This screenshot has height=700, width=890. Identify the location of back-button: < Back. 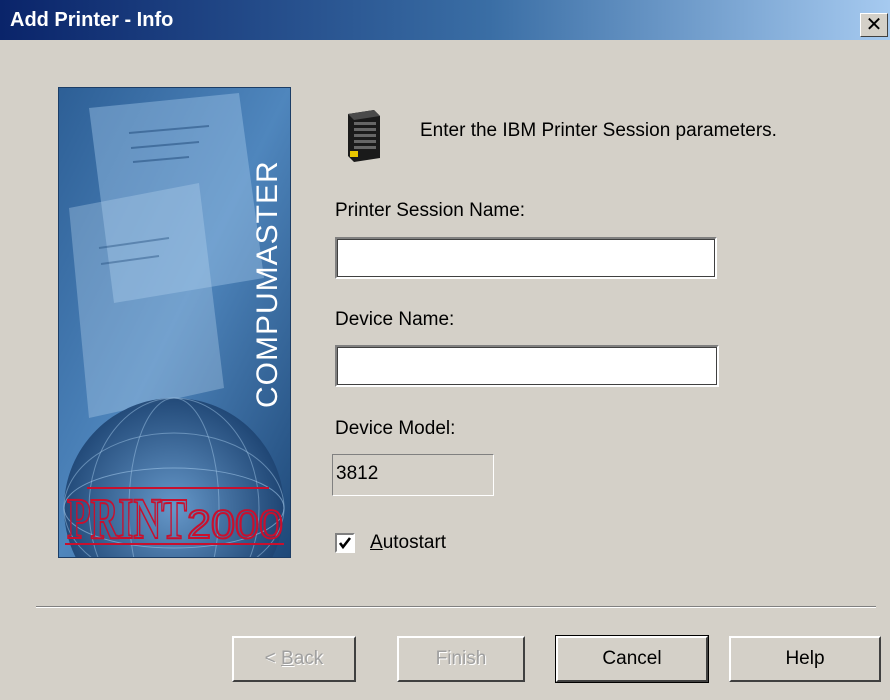
(294, 659).